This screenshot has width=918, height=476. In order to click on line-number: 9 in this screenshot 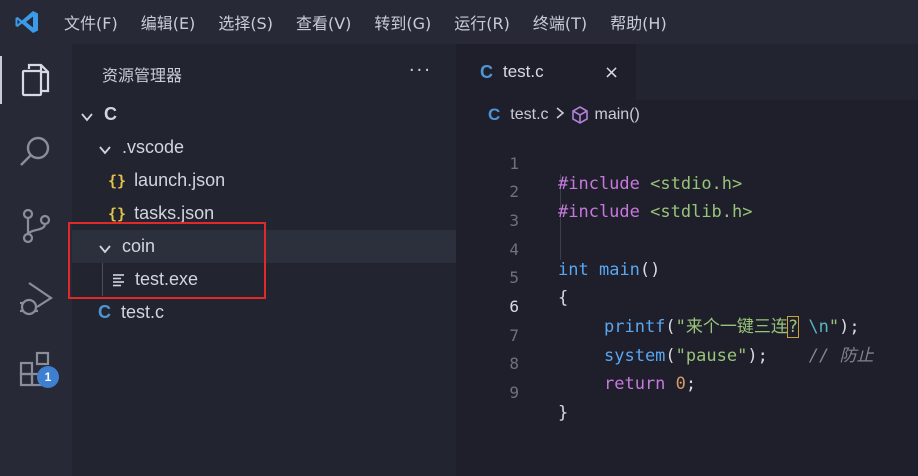, I will do `click(514, 392)`.